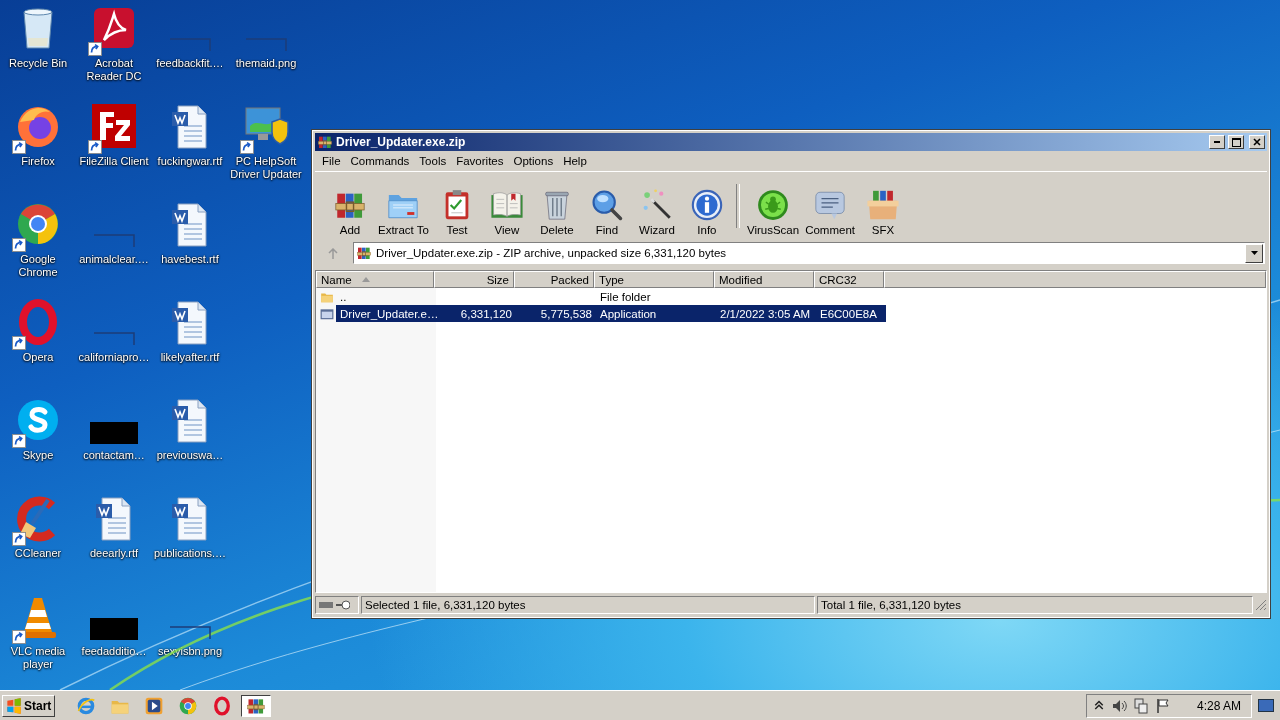 Image resolution: width=1280 pixels, height=720 pixels. I want to click on icon-label: fuckingwar.rtf, so click(190, 161).